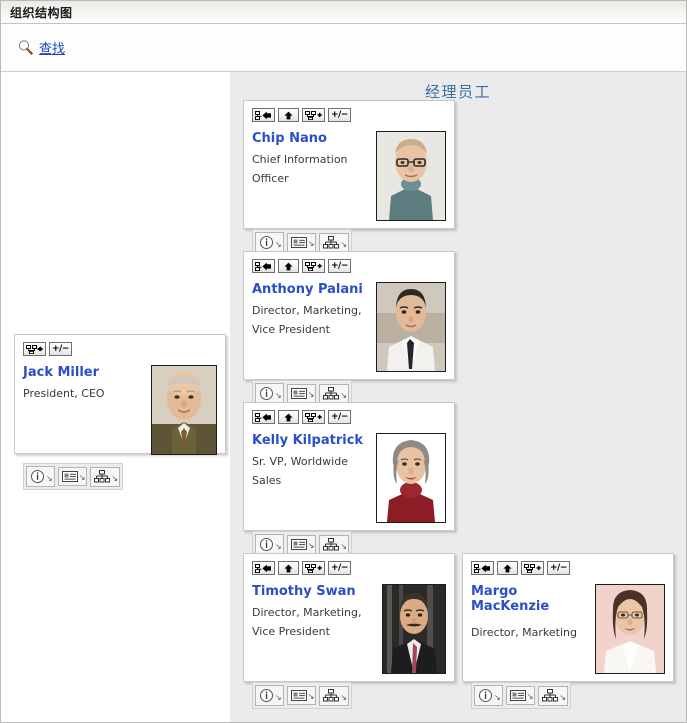 This screenshot has height=723, width=687. What do you see at coordinates (311, 440) in the screenshot?
I see `node-name-link: Kelly Kilpatrick` at bounding box center [311, 440].